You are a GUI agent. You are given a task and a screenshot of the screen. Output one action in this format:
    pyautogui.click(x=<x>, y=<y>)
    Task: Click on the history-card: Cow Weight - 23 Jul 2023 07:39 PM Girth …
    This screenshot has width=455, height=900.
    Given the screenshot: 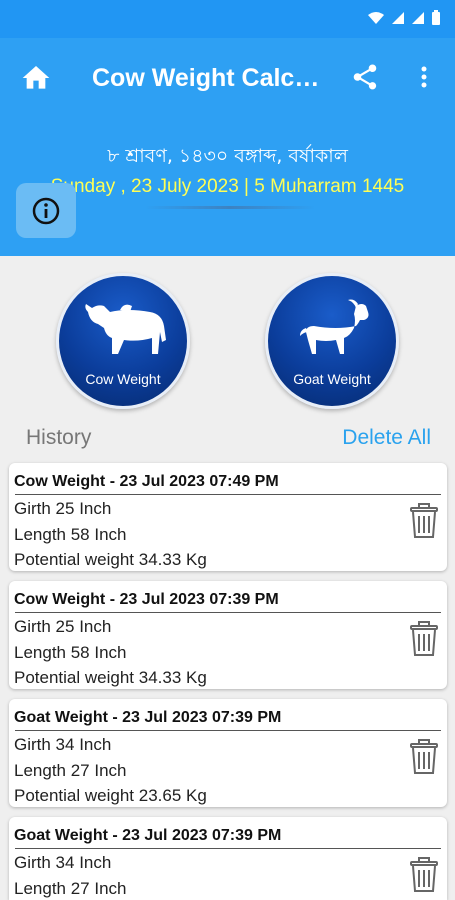 What is the action you would take?
    pyautogui.click(x=228, y=635)
    